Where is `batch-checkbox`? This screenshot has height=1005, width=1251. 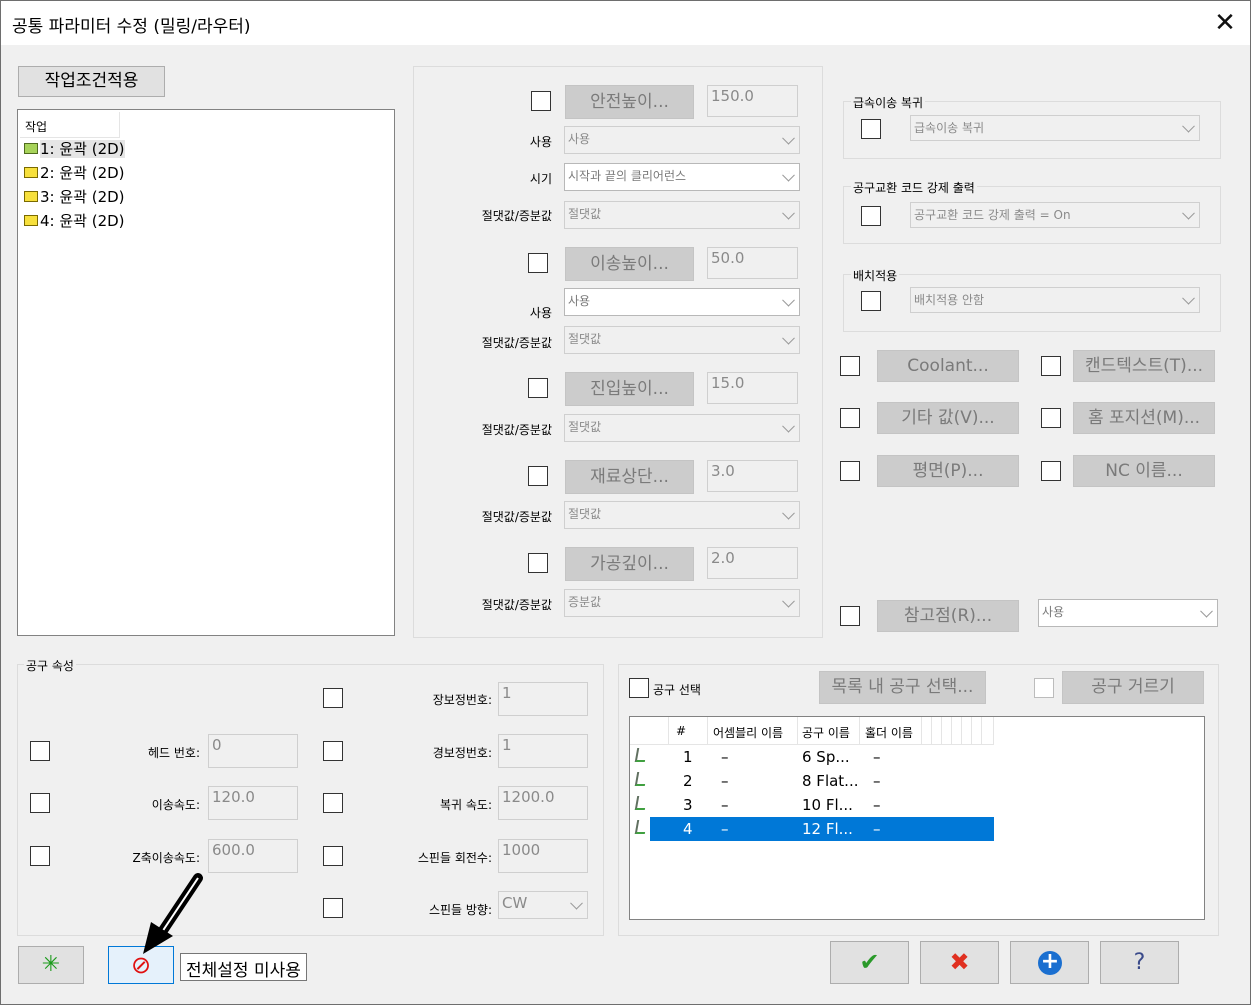 batch-checkbox is located at coordinates (871, 301).